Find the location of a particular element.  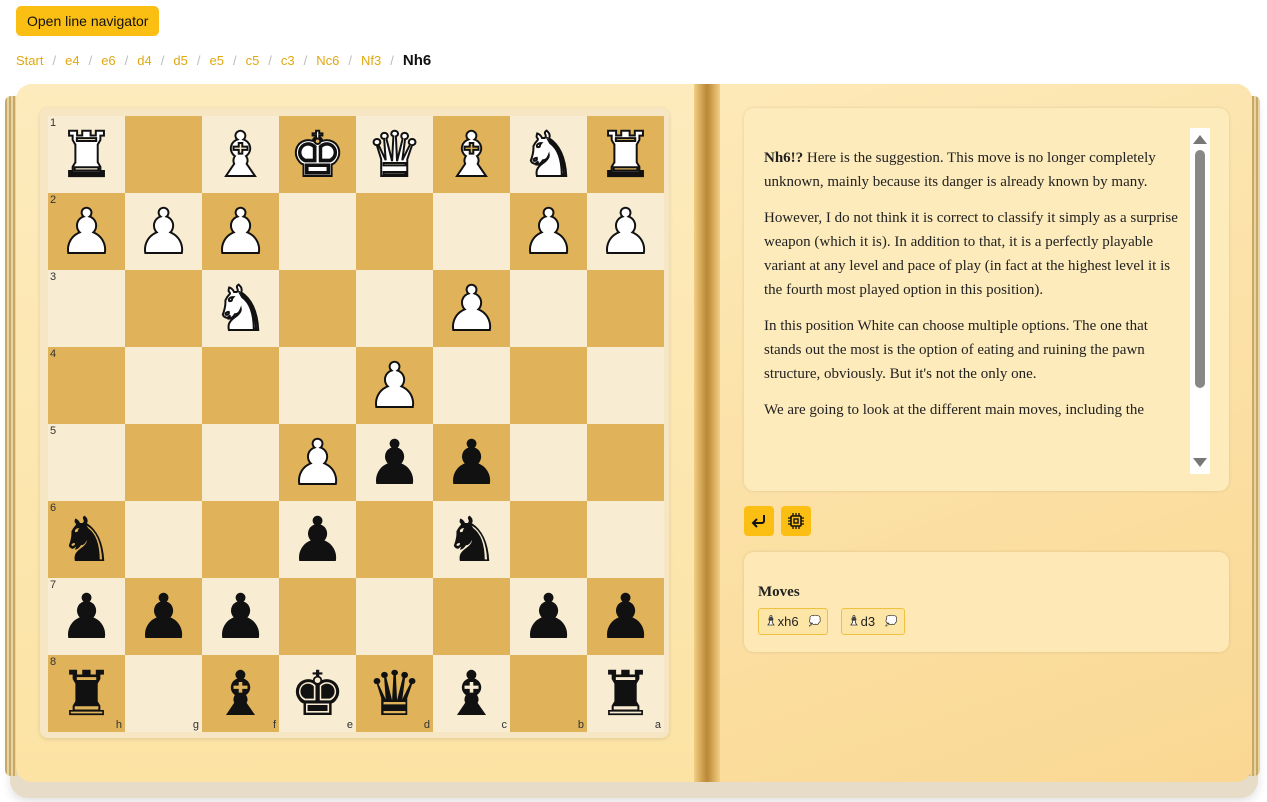

board-square: f ♝ is located at coordinates (240, 693).